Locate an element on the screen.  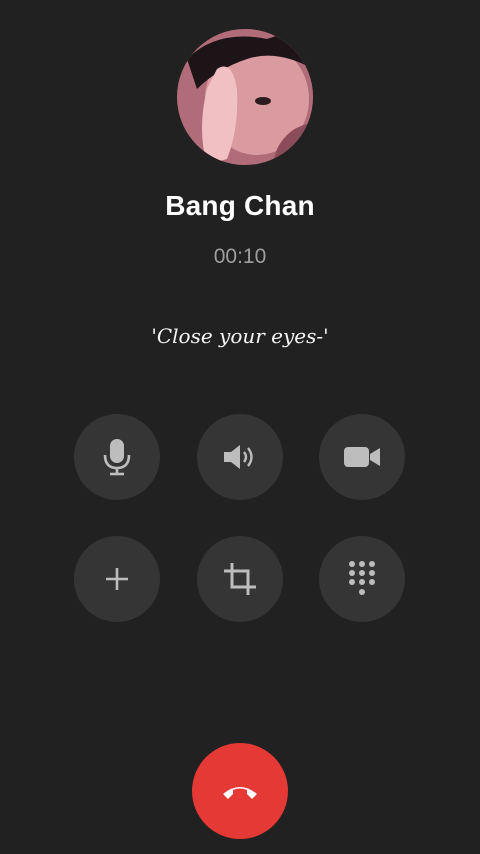
add-call-icon is located at coordinates (117, 579).